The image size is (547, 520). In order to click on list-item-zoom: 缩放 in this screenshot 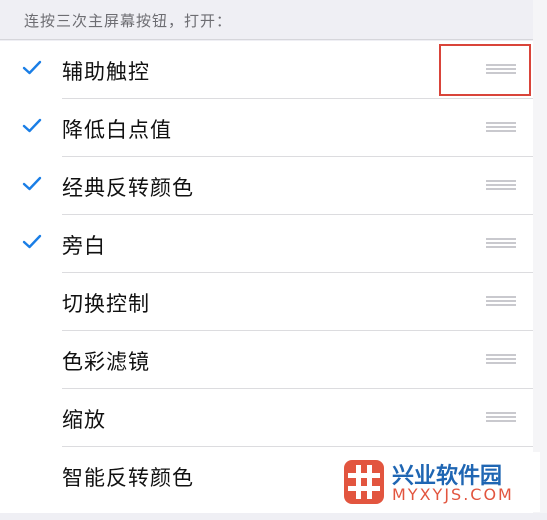, I will do `click(266, 418)`.